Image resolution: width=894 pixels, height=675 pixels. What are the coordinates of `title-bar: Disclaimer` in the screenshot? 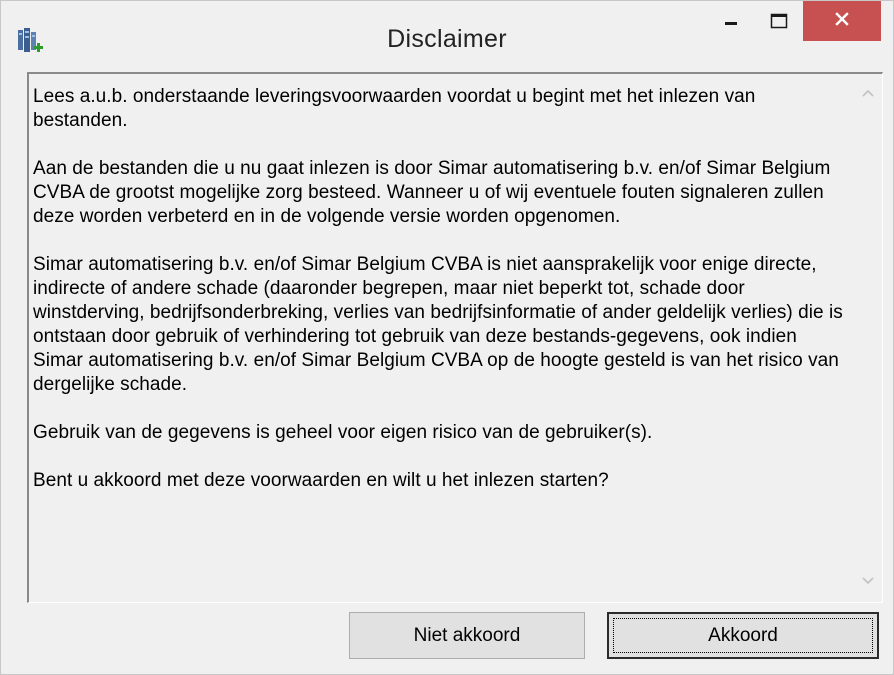 It's located at (447, 33).